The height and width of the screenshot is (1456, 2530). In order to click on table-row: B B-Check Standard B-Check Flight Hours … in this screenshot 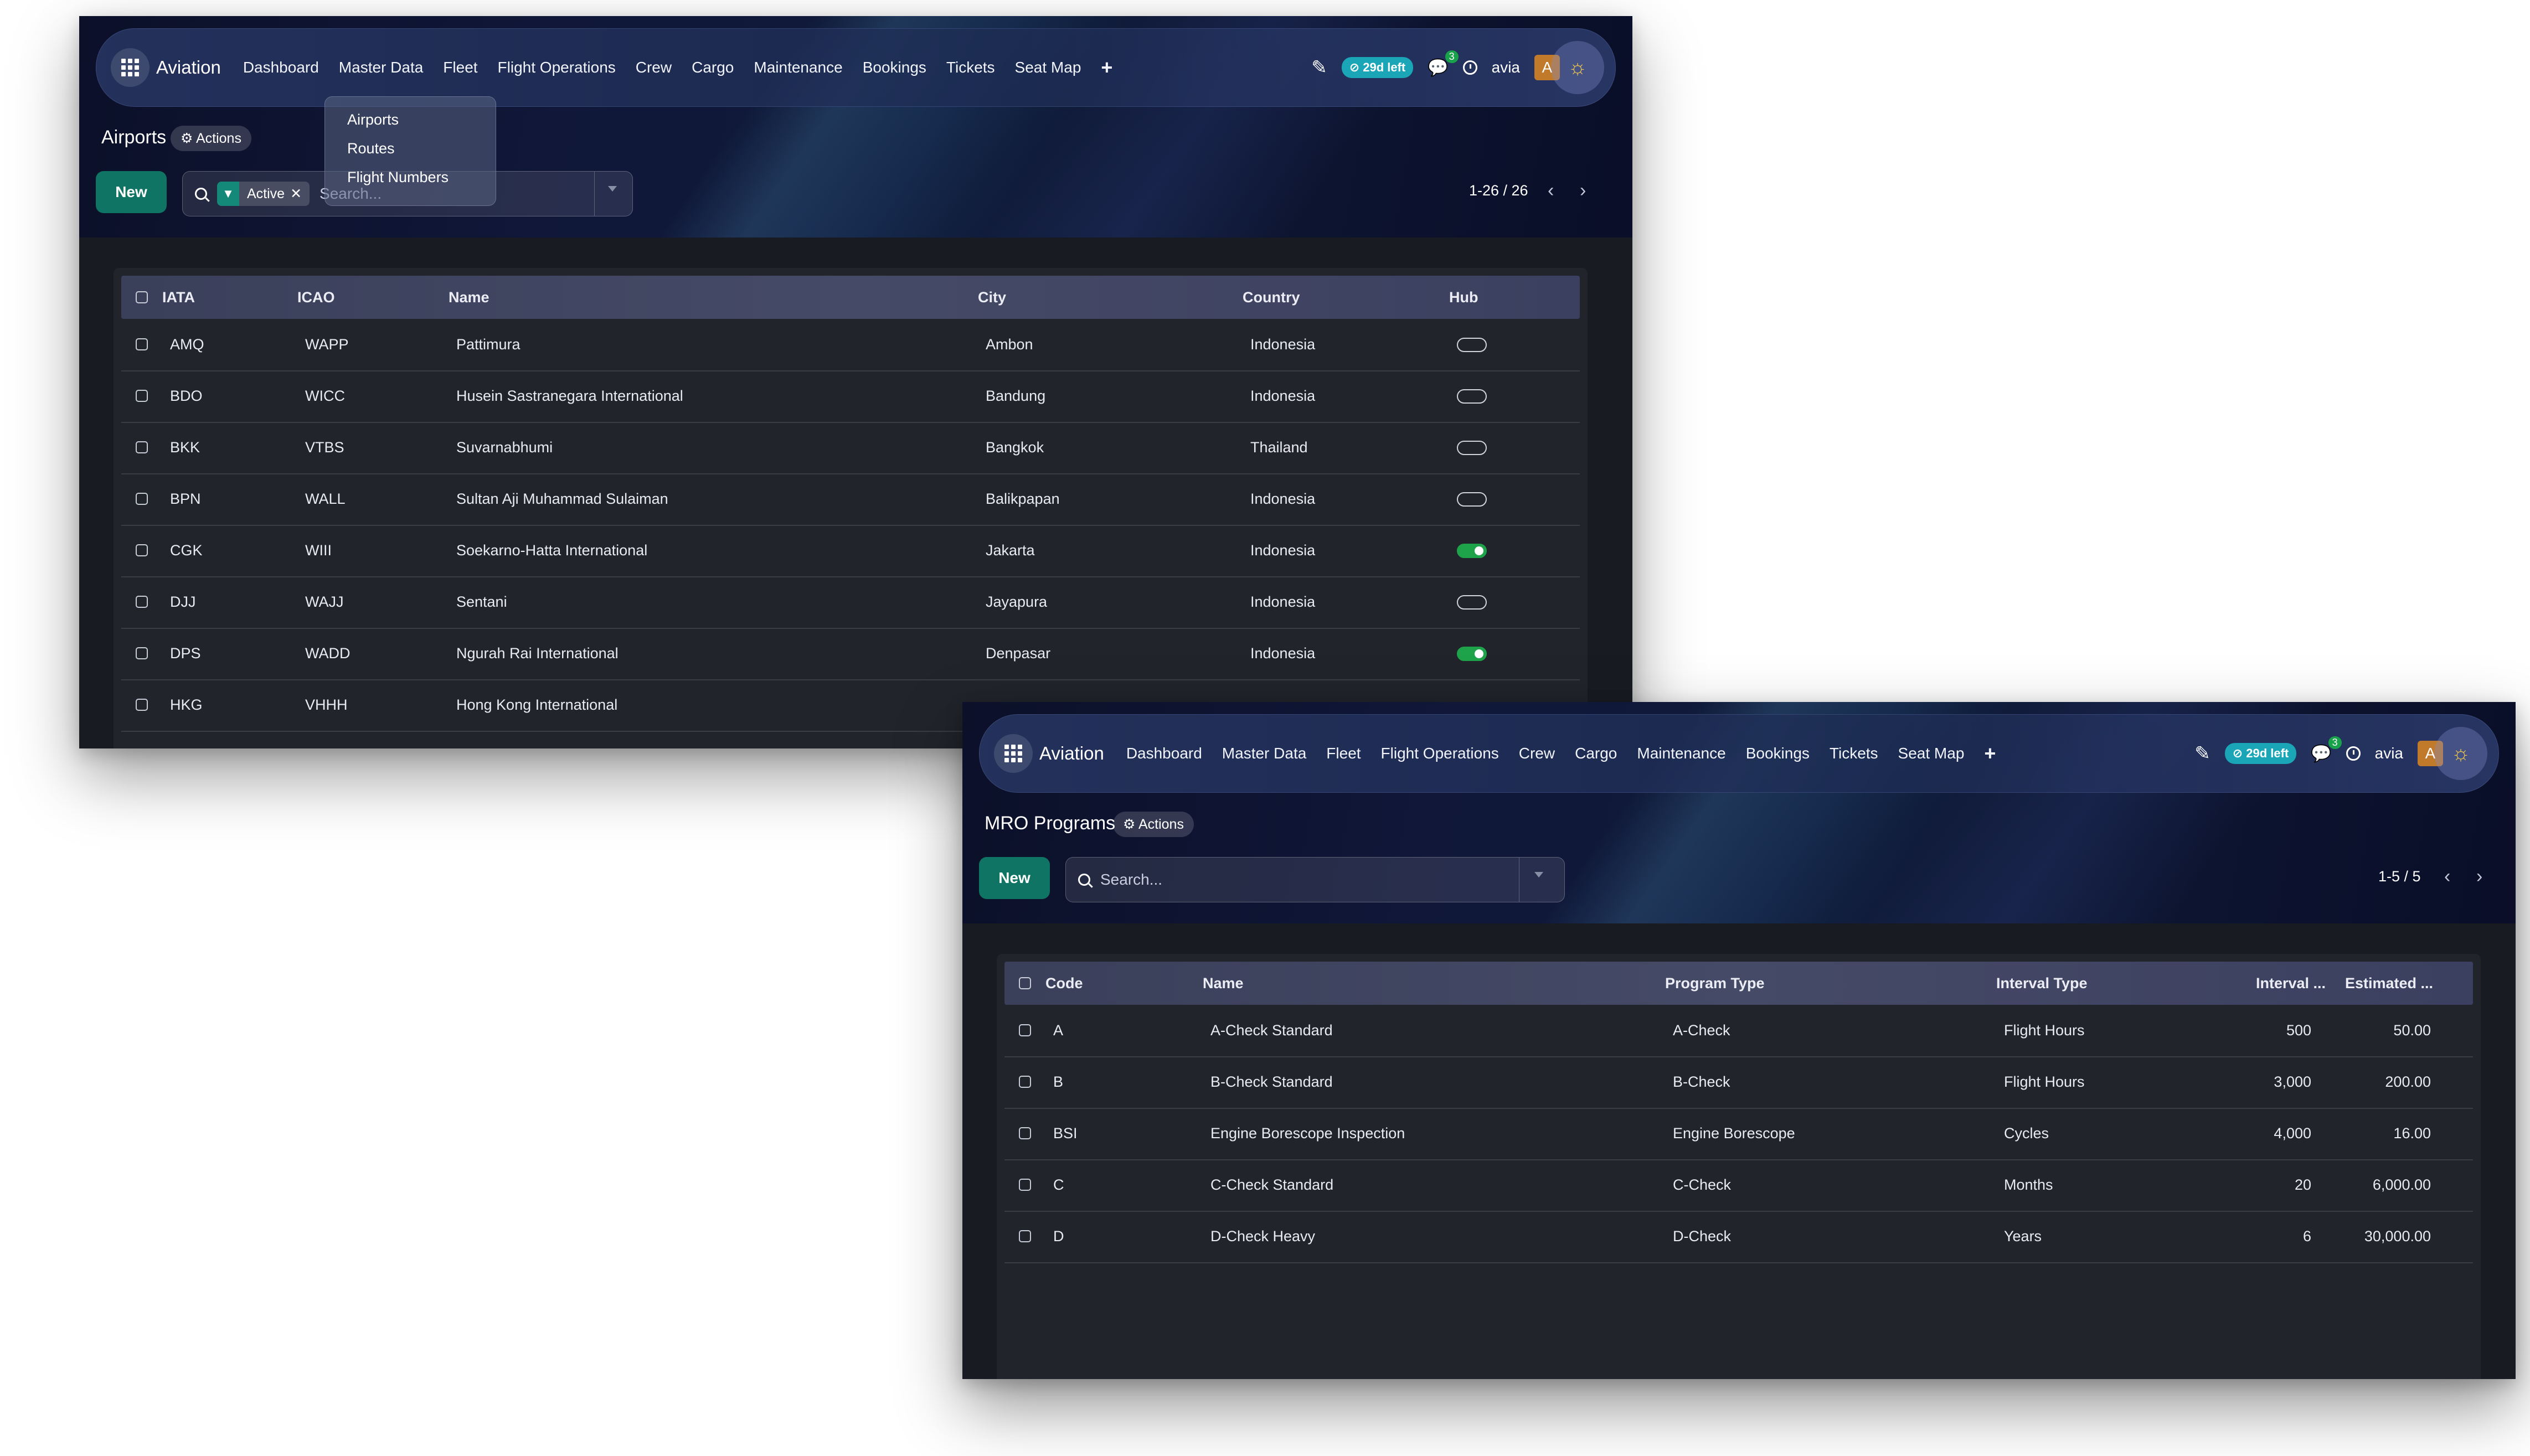, I will do `click(1738, 1082)`.